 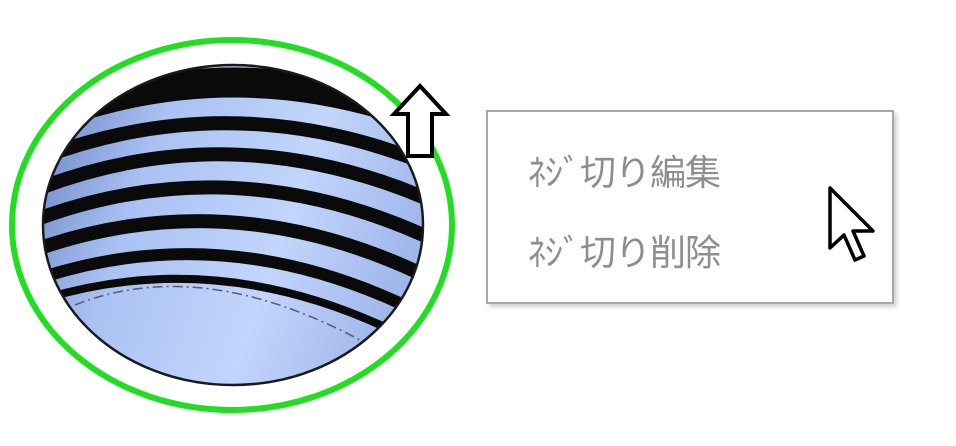 What do you see at coordinates (420, 120) in the screenshot?
I see `up-arrow-icon` at bounding box center [420, 120].